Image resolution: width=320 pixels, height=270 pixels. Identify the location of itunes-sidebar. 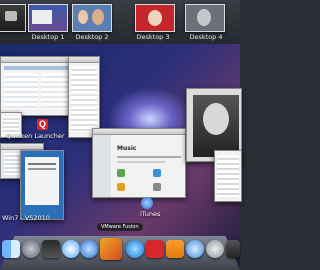
(102, 166).